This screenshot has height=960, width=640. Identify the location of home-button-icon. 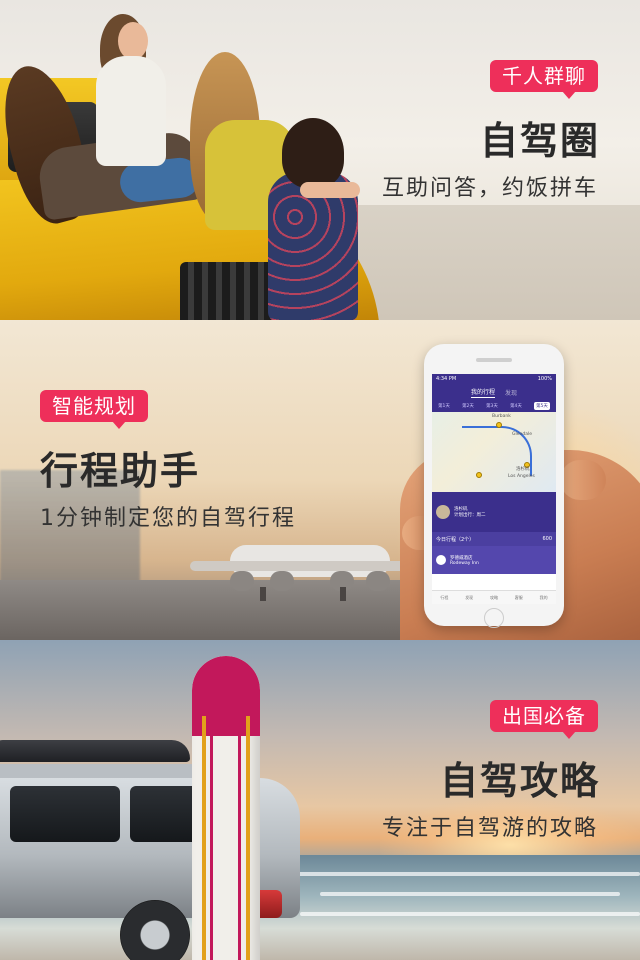
(494, 618).